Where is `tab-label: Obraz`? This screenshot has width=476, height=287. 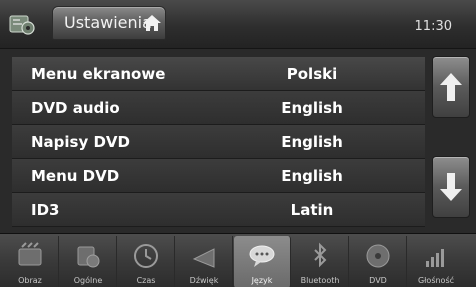 tab-label: Obraz is located at coordinates (30, 280).